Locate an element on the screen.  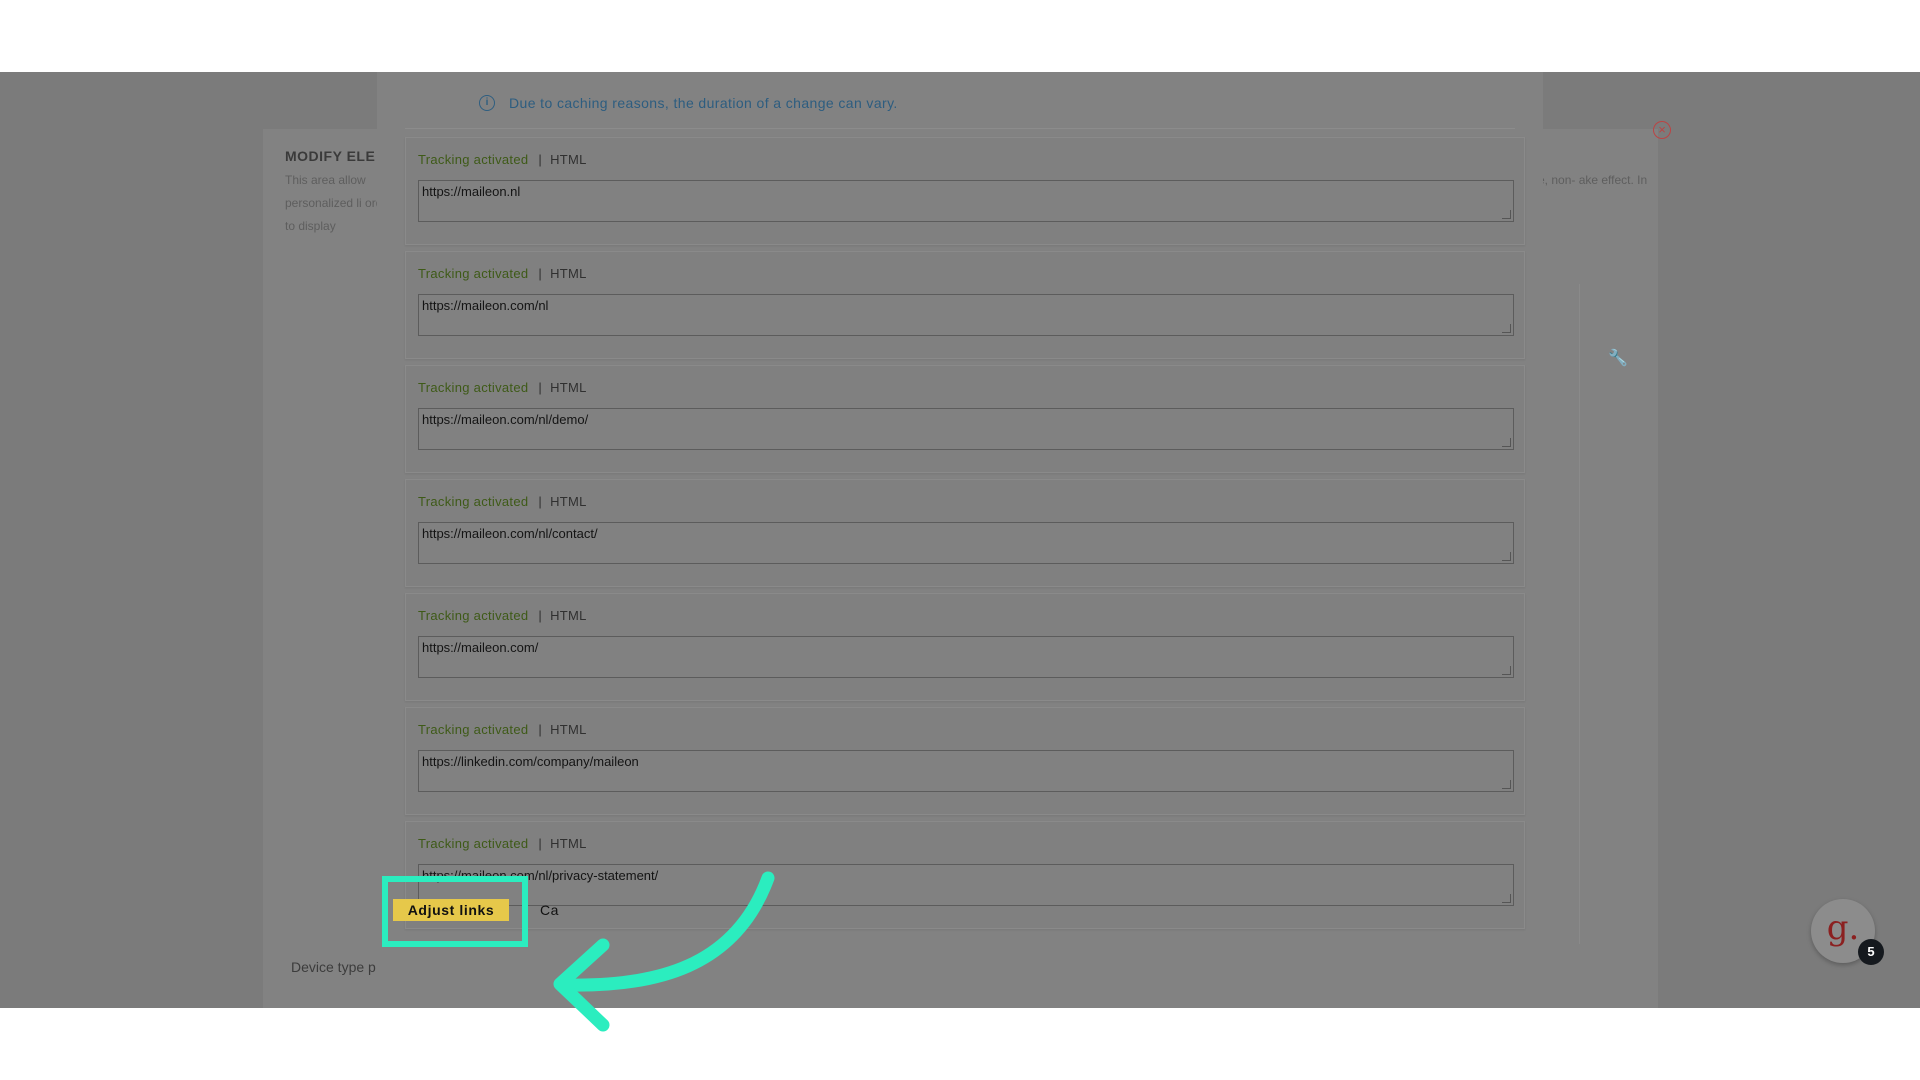
info-icon: i is located at coordinates (487, 103).